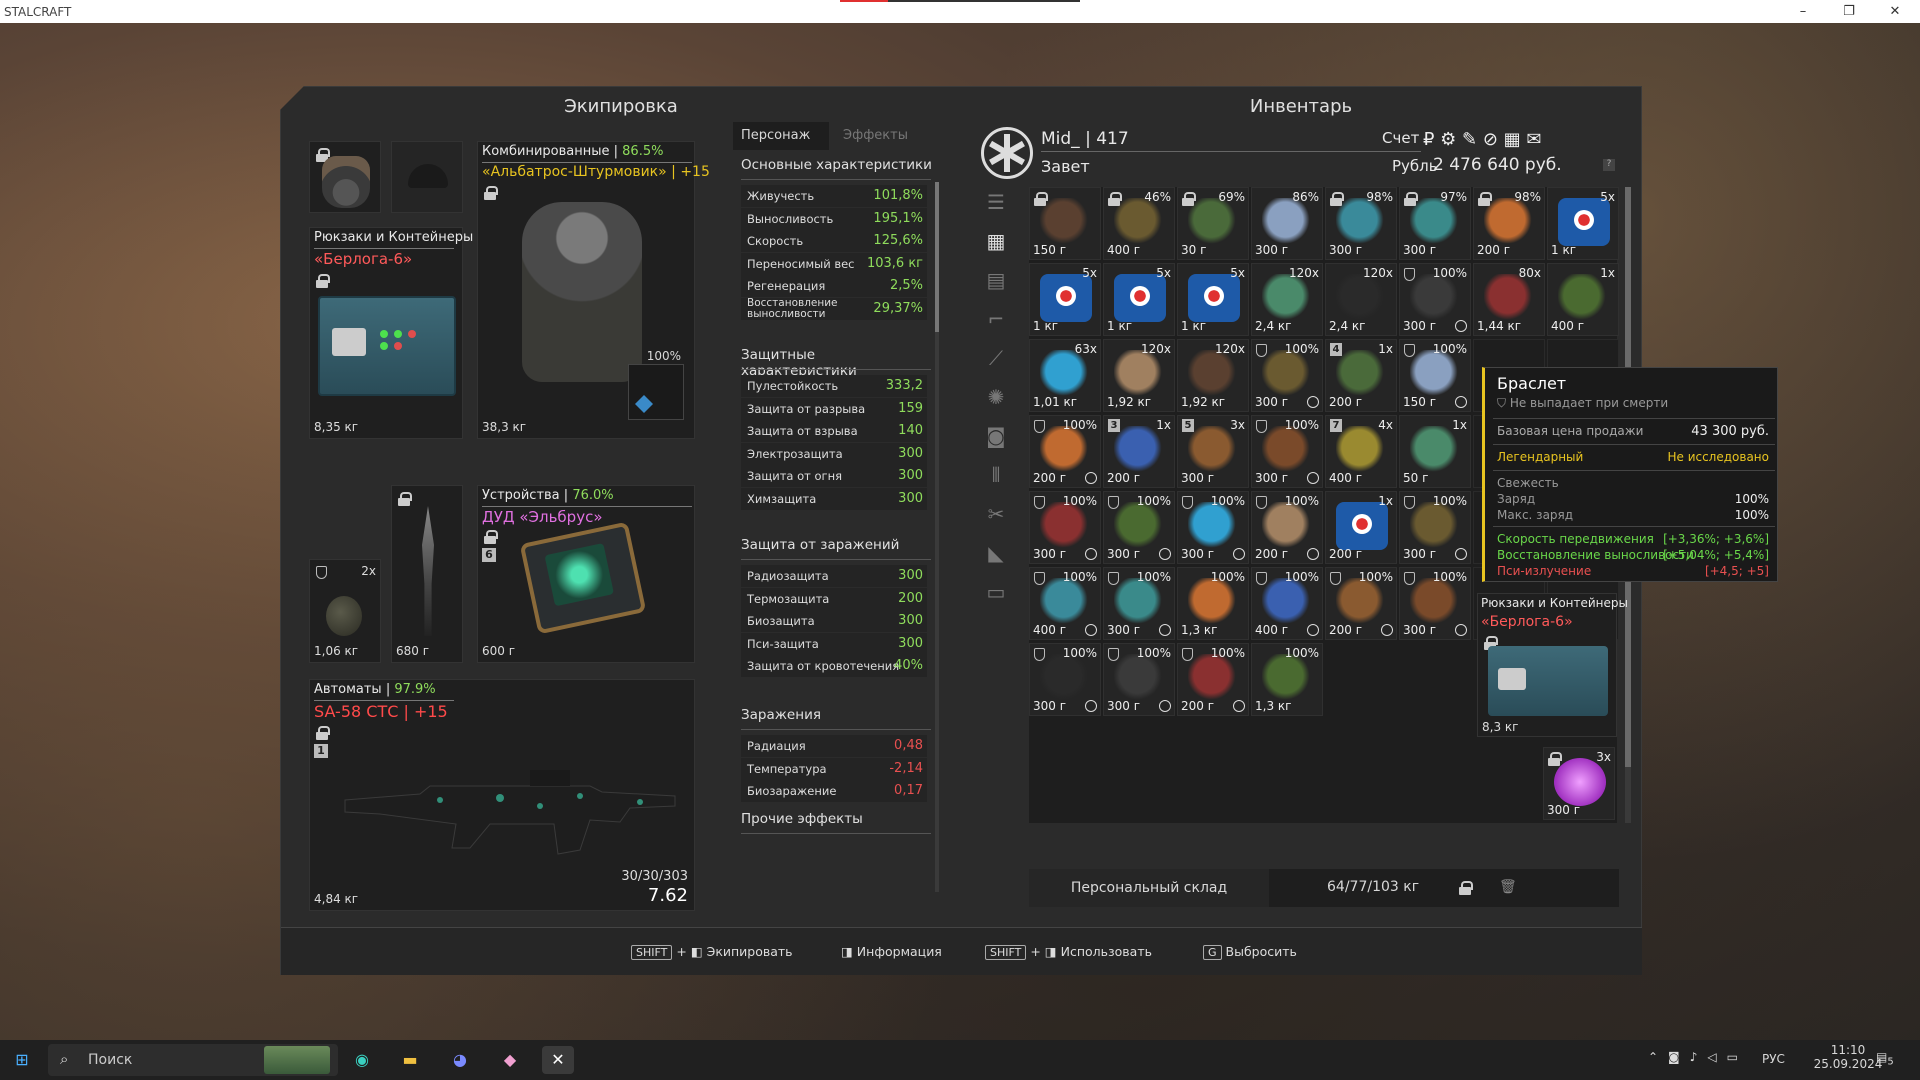 Image resolution: width=1920 pixels, height=1080 pixels. Describe the element at coordinates (460, 1060) in the screenshot. I see `discord-icon: ◕` at that location.